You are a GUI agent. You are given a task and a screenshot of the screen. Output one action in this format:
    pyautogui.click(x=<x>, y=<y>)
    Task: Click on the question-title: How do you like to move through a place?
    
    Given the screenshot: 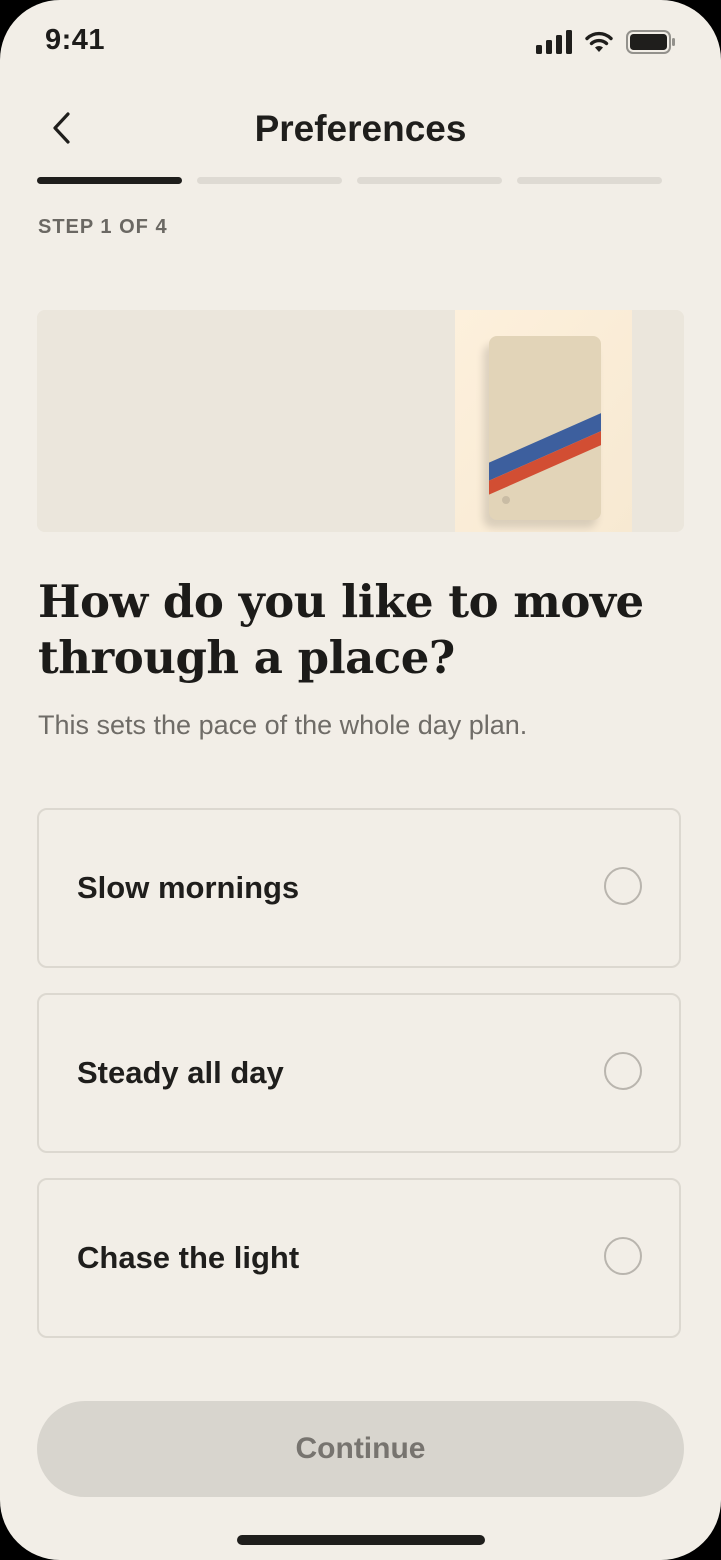 What is the action you would take?
    pyautogui.click(x=341, y=629)
    